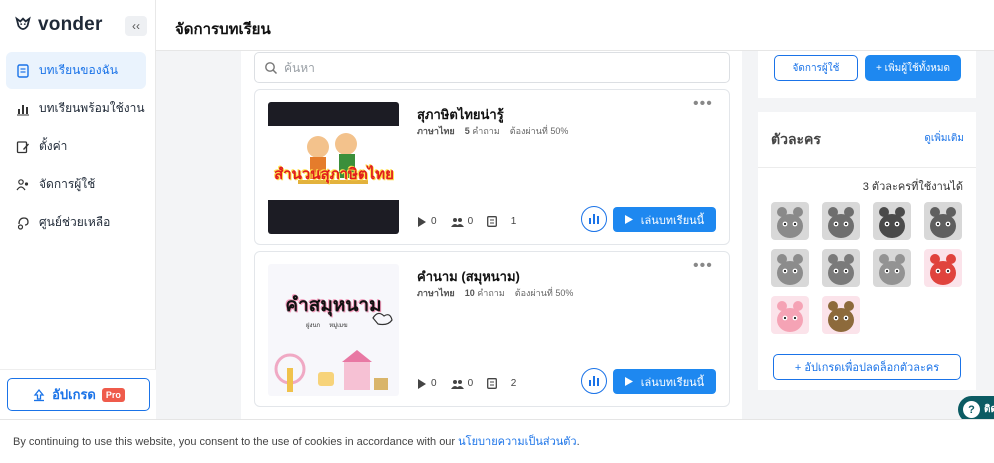 The width and height of the screenshot is (994, 463). I want to click on see-more-link: ดูเพิ่มเติม, so click(944, 138).